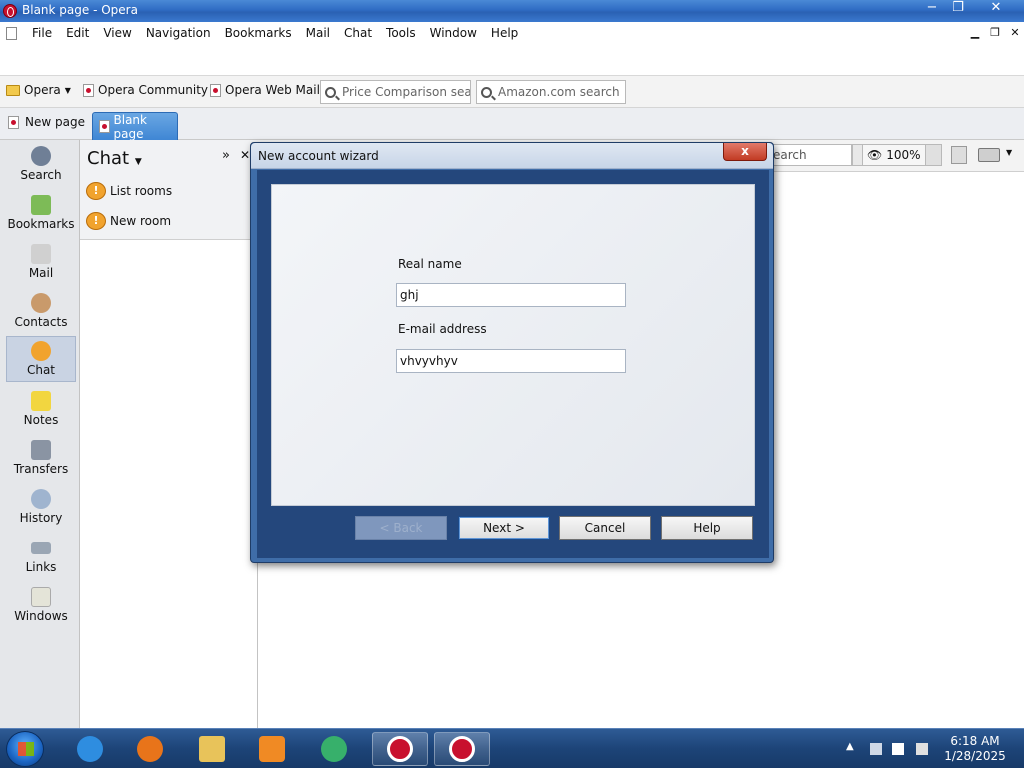 The image size is (1024, 769). I want to click on volume-muted-icon, so click(922, 749).